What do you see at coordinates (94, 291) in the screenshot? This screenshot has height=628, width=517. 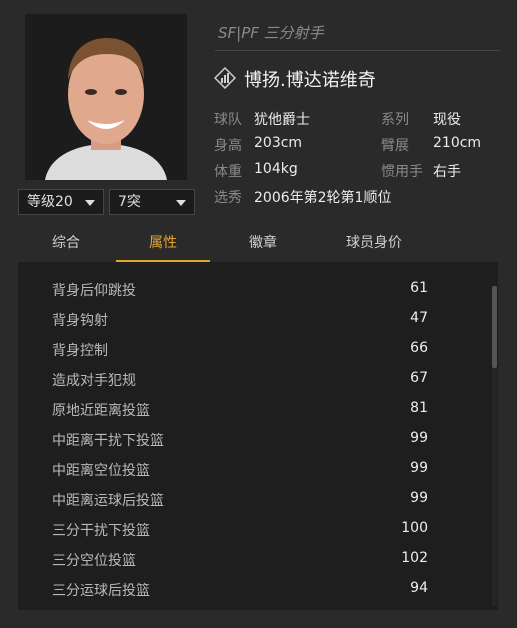 I see `attribute-name: 背身后仰跳投` at bounding box center [94, 291].